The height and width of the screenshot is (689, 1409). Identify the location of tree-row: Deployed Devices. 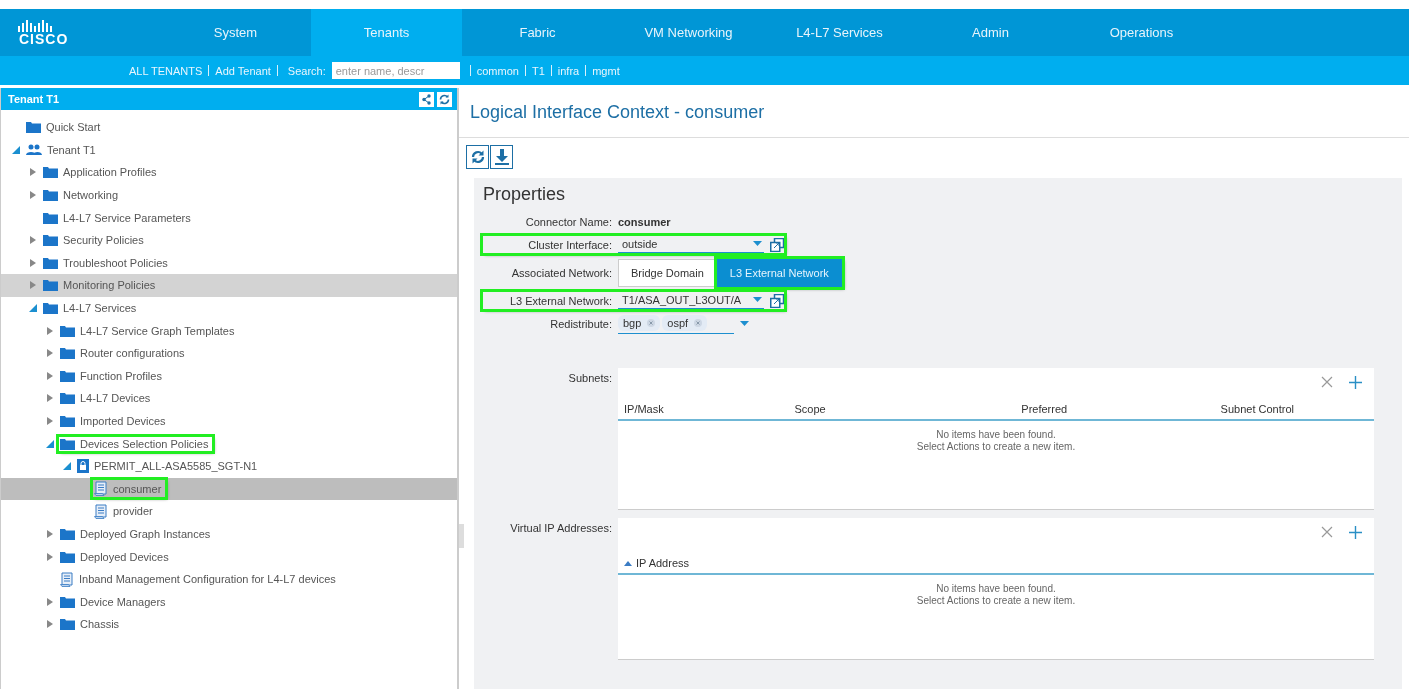
(229, 556).